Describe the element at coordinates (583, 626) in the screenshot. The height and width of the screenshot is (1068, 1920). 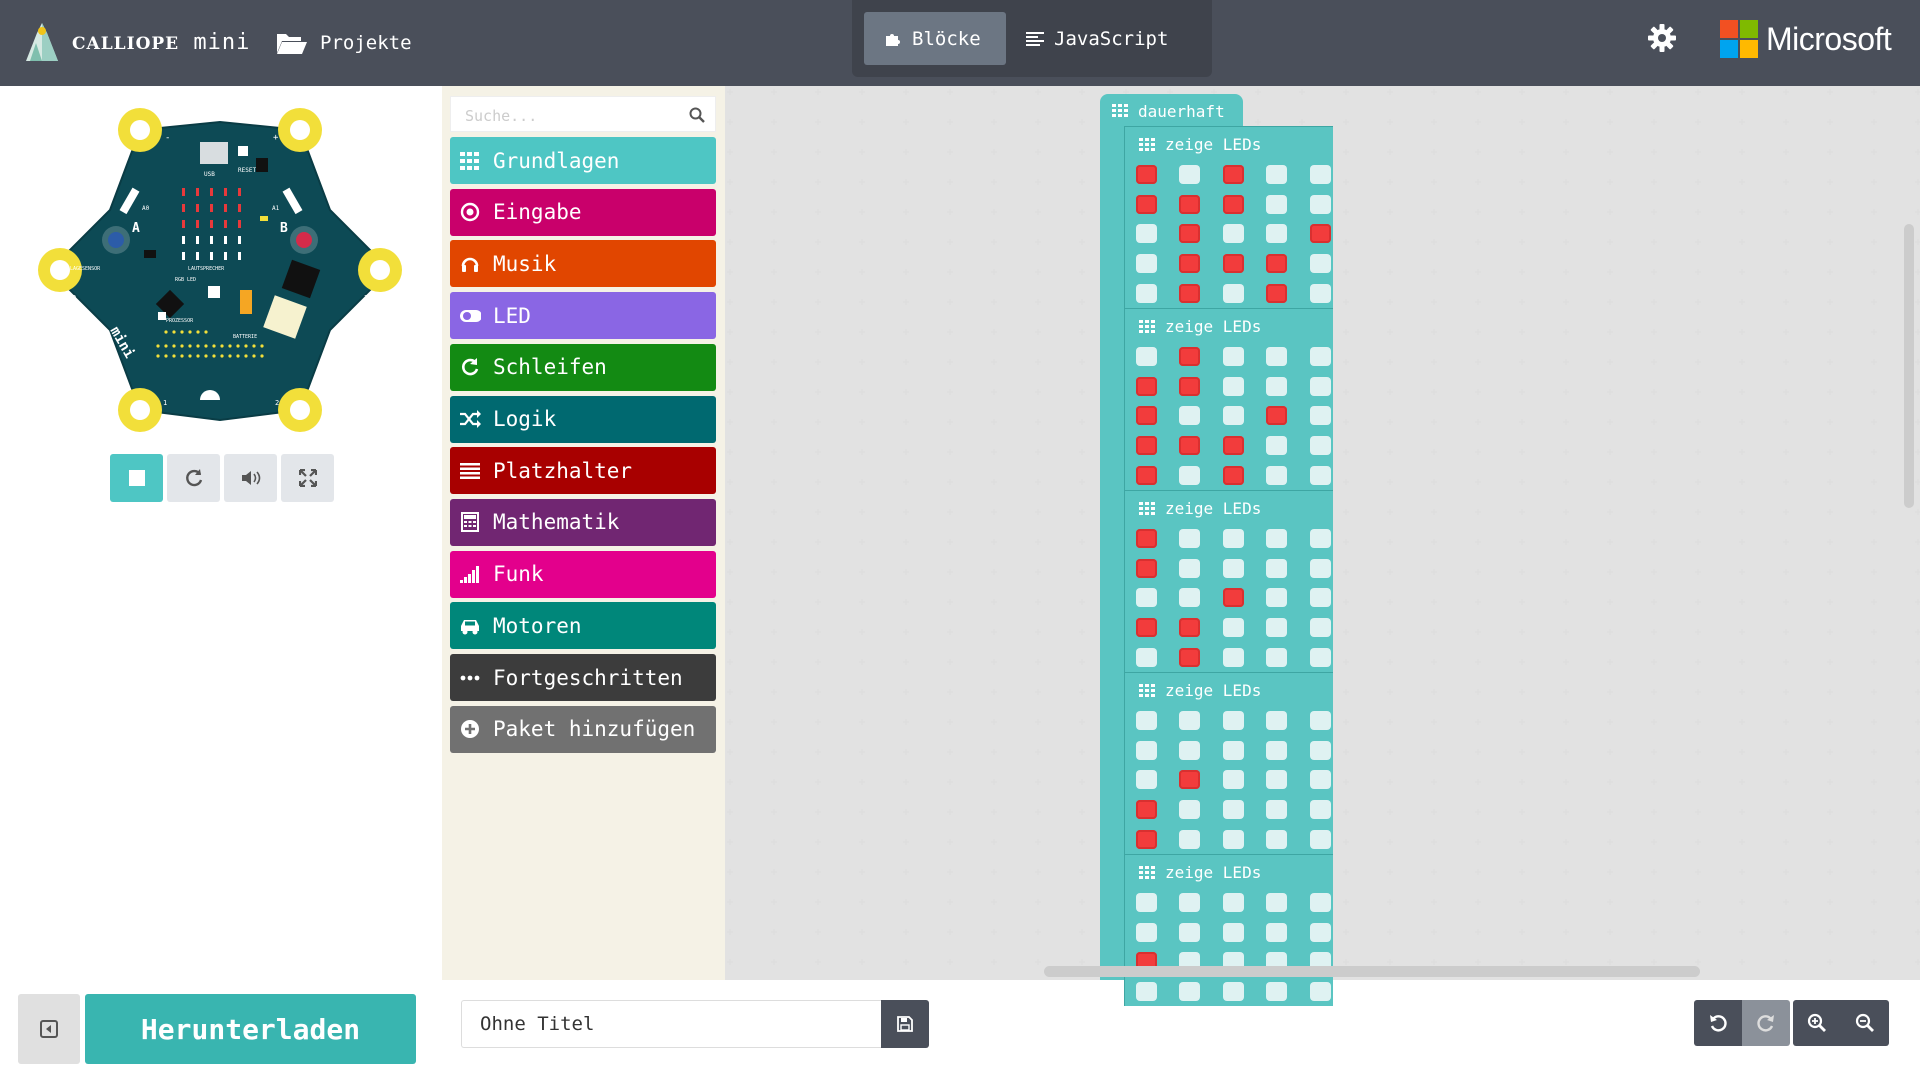
I see `category-motoren: Motoren` at that location.